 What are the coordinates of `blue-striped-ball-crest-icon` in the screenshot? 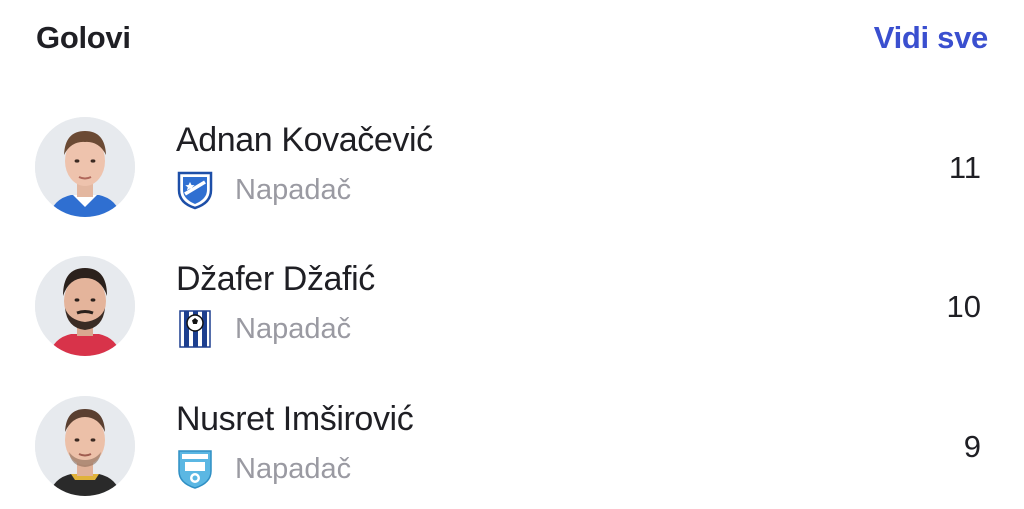 It's located at (195, 329).